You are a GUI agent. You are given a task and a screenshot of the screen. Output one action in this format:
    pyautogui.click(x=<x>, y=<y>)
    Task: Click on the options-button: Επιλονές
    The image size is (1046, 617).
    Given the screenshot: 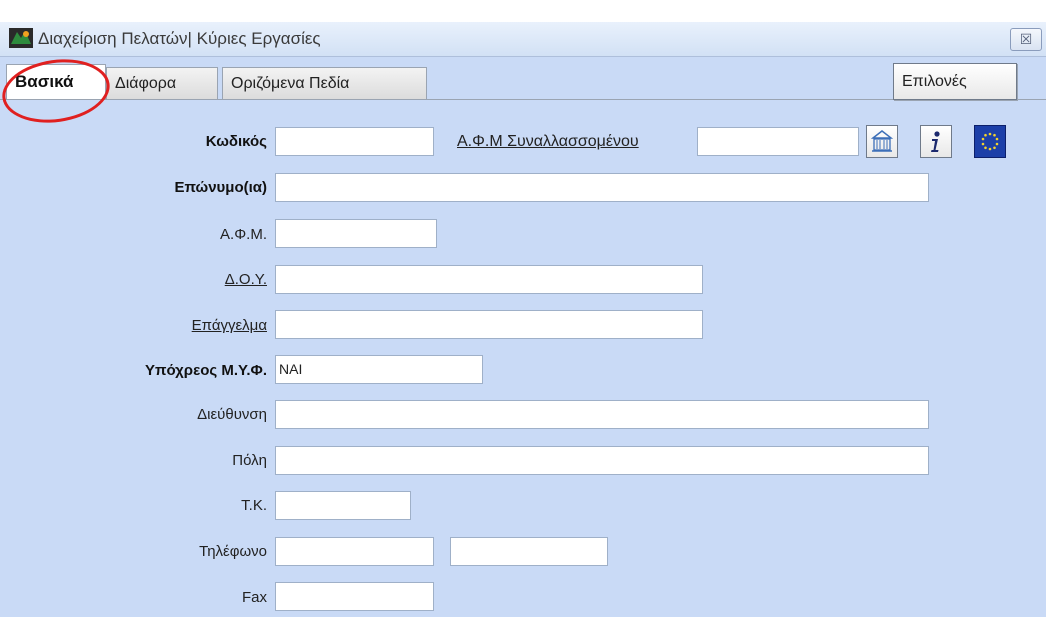 What is the action you would take?
    pyautogui.click(x=955, y=81)
    